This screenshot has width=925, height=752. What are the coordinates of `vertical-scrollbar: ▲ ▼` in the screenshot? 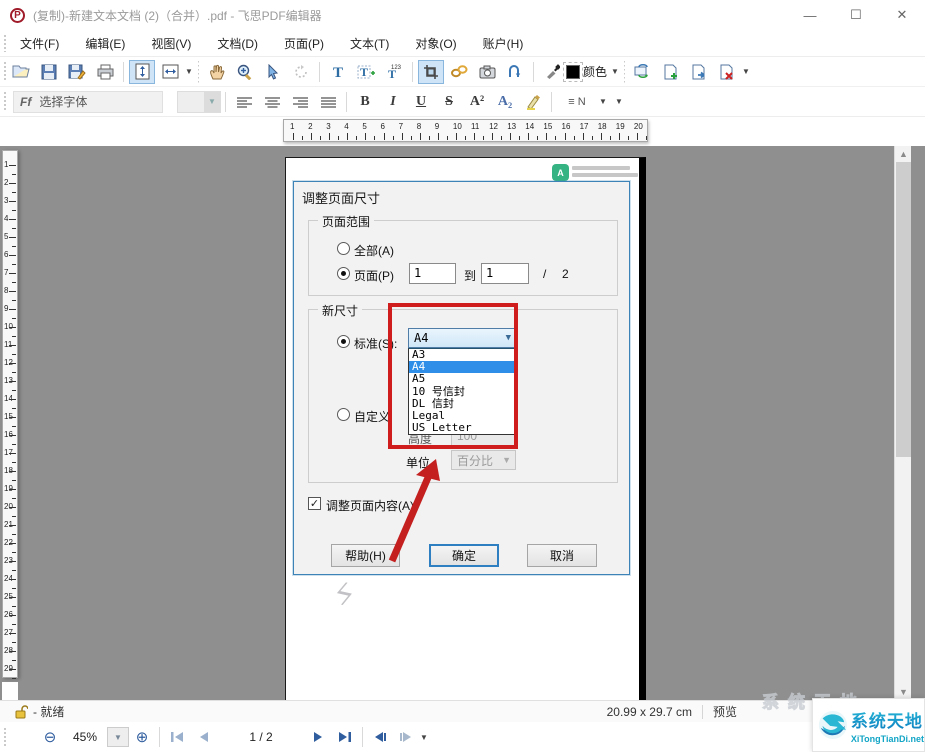 It's located at (902, 423).